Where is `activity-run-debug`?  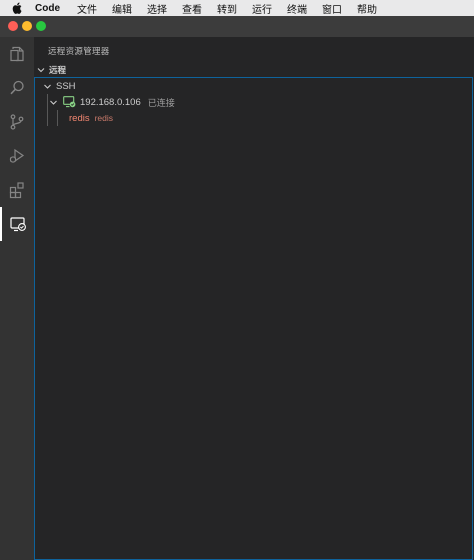 activity-run-debug is located at coordinates (17, 156).